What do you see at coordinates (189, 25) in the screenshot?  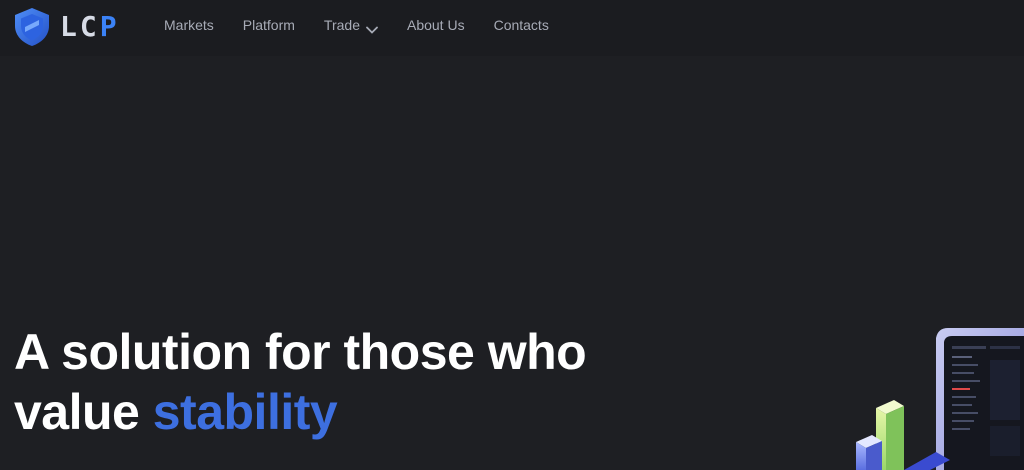 I see `nav-markets: Markets` at bounding box center [189, 25].